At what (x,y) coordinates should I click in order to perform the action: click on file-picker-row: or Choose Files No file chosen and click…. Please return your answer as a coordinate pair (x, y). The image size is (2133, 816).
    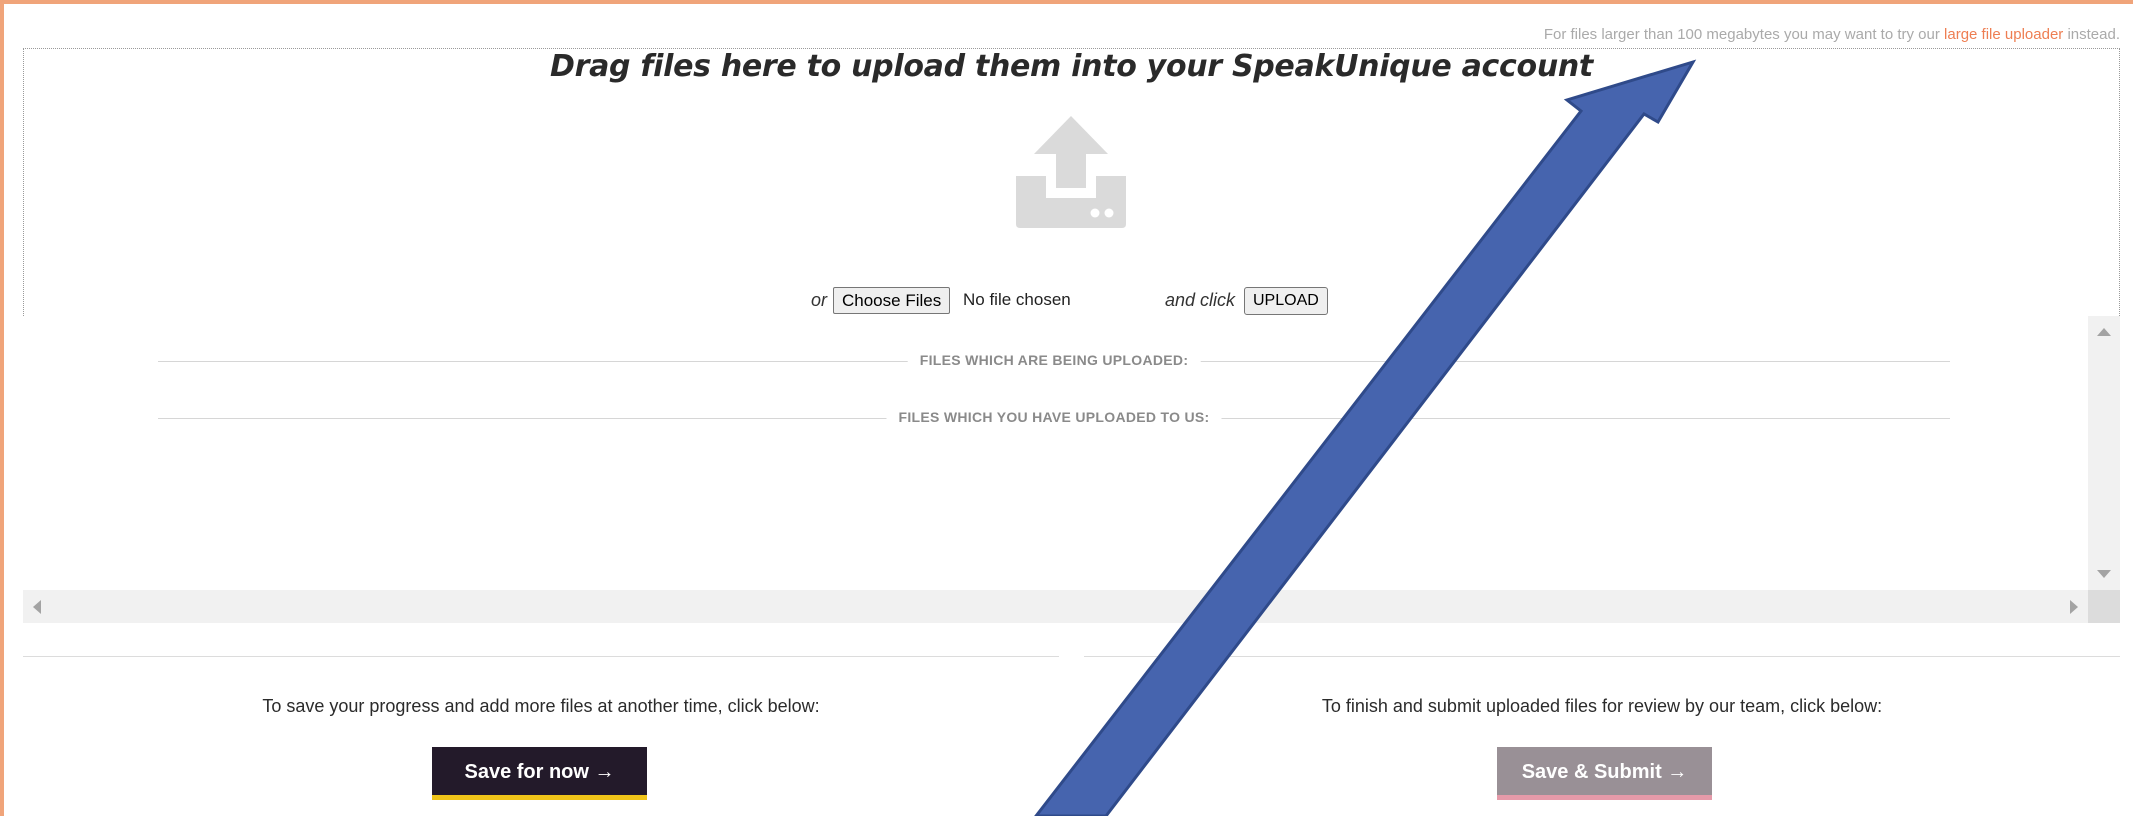
    Looking at the image, I should click on (1066, 301).